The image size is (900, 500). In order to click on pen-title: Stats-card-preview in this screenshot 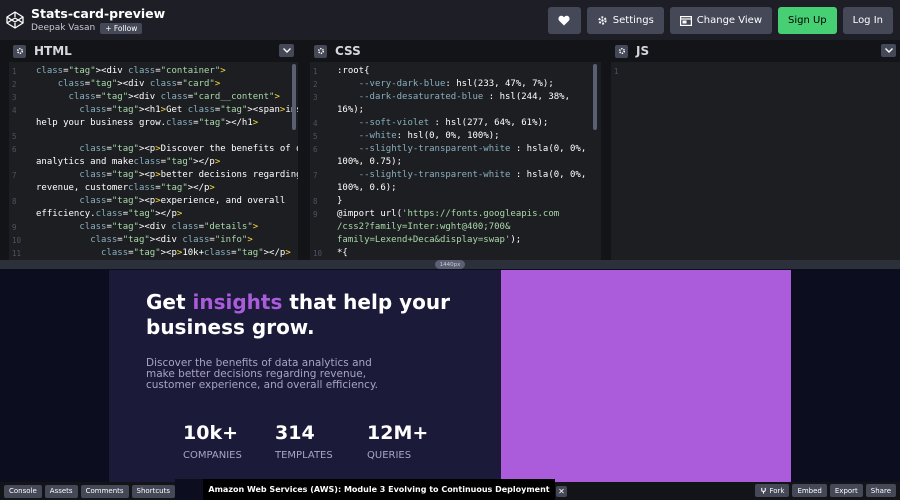, I will do `click(98, 13)`.